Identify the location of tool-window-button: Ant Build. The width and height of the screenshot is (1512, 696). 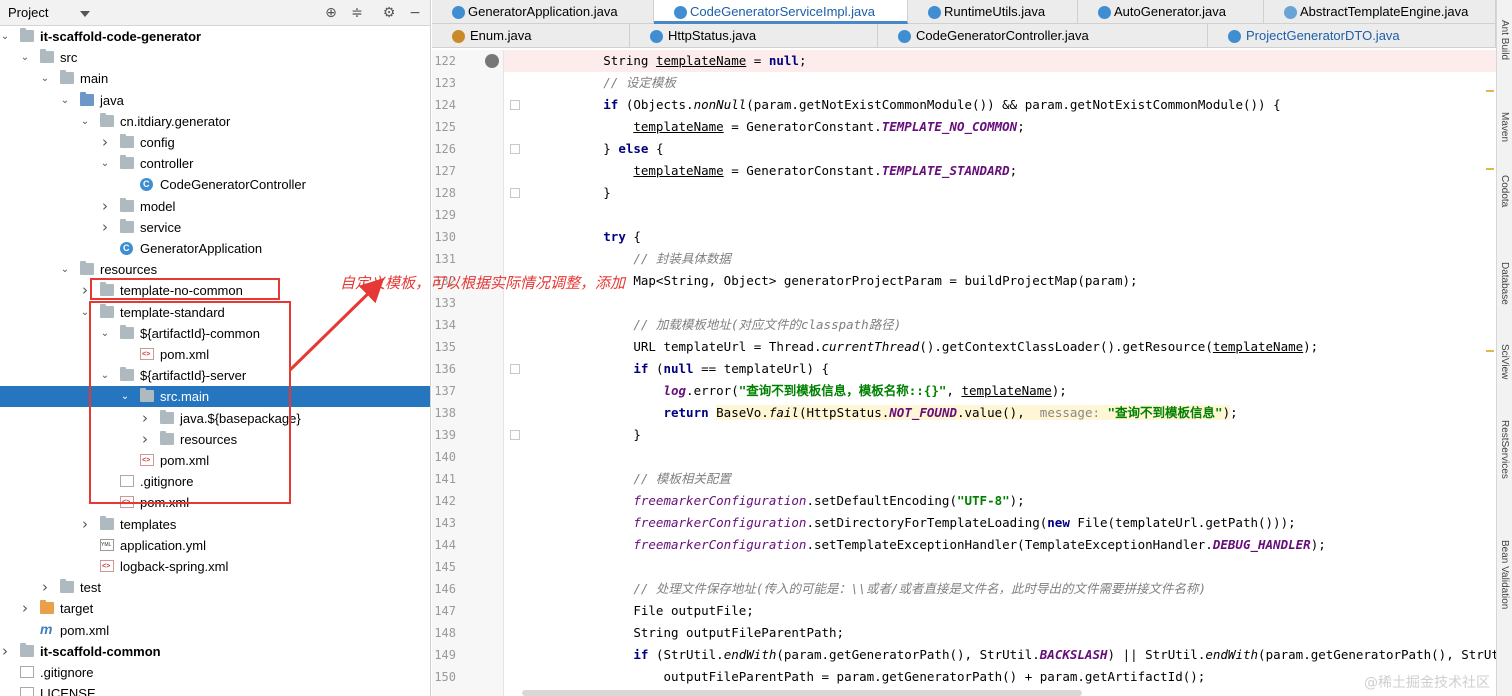
(1504, 40).